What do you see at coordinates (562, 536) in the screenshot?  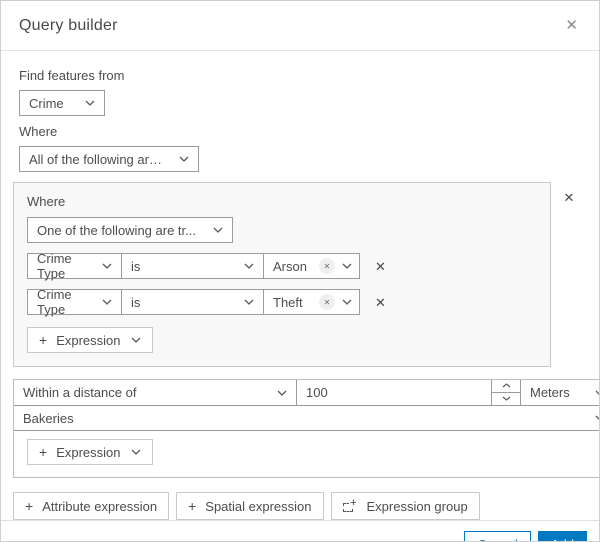 I see `add-button: Add` at bounding box center [562, 536].